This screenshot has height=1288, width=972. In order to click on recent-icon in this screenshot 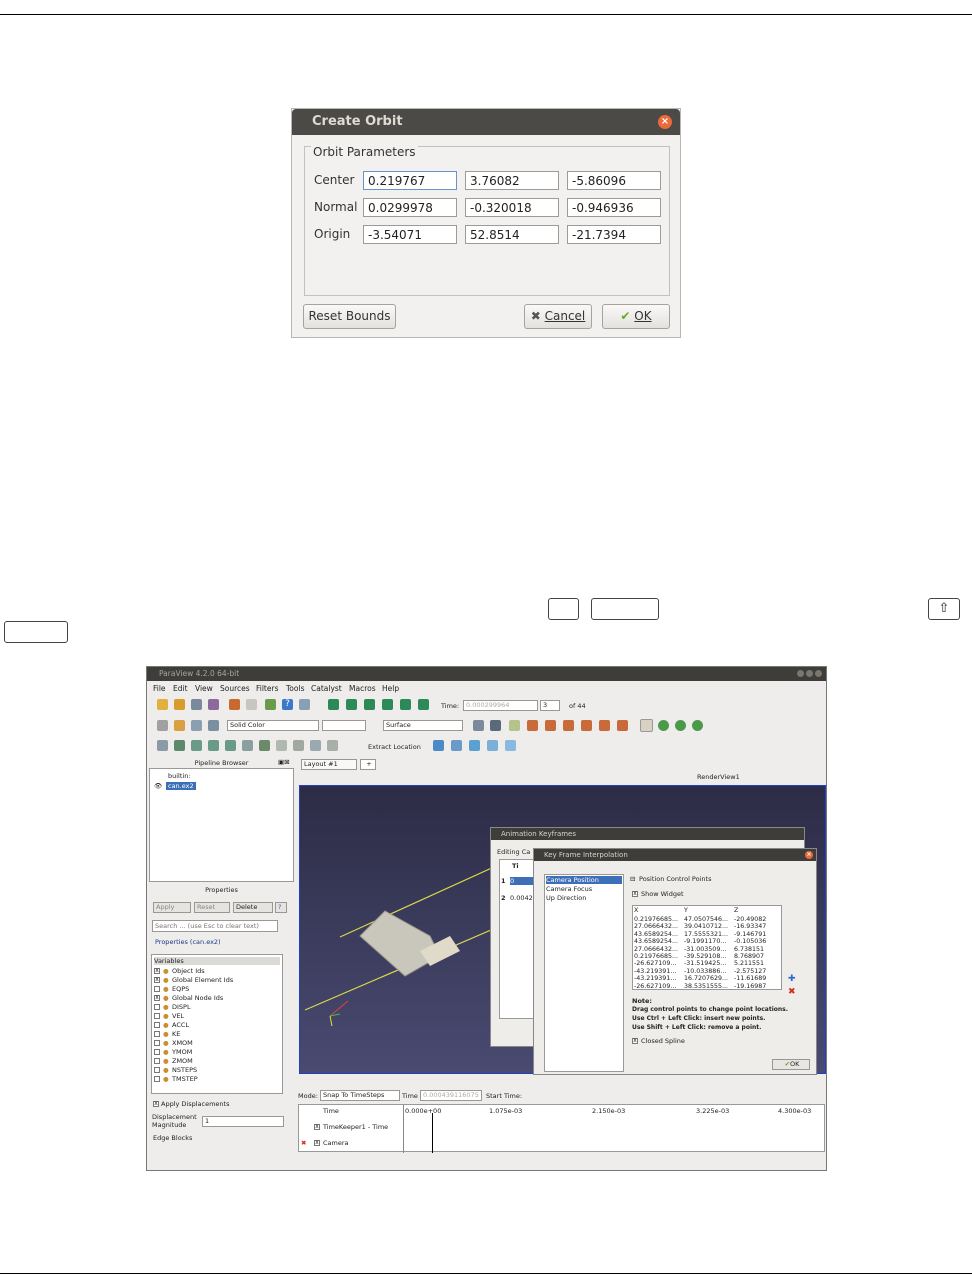, I will do `click(179, 704)`.